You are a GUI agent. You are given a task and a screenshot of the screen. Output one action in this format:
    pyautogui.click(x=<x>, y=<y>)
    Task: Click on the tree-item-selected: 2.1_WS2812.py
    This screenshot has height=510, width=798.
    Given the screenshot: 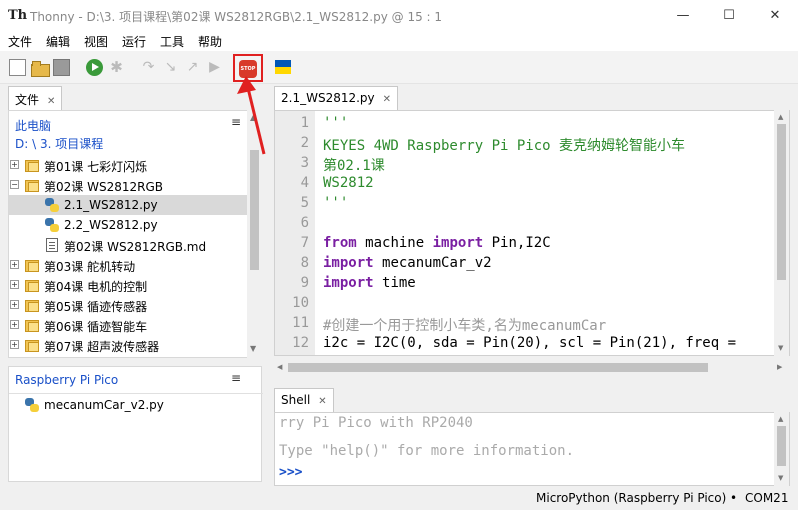 What is the action you would take?
    pyautogui.click(x=128, y=205)
    